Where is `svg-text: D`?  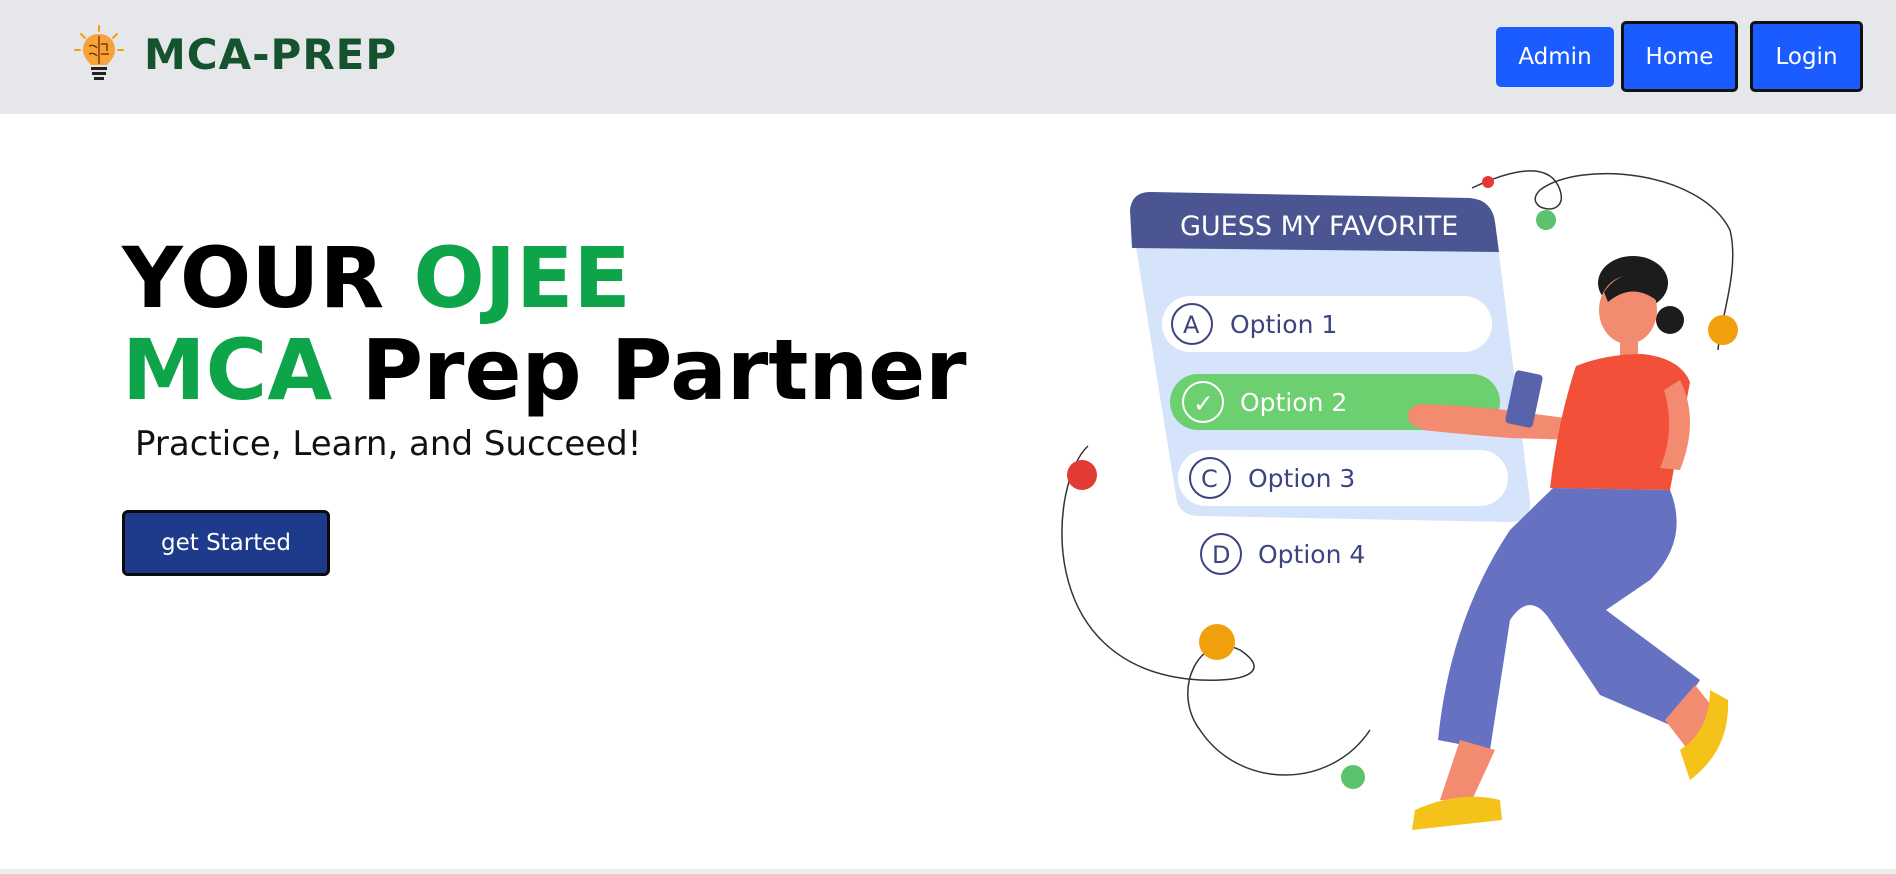
svg-text: D is located at coordinates (1221, 555).